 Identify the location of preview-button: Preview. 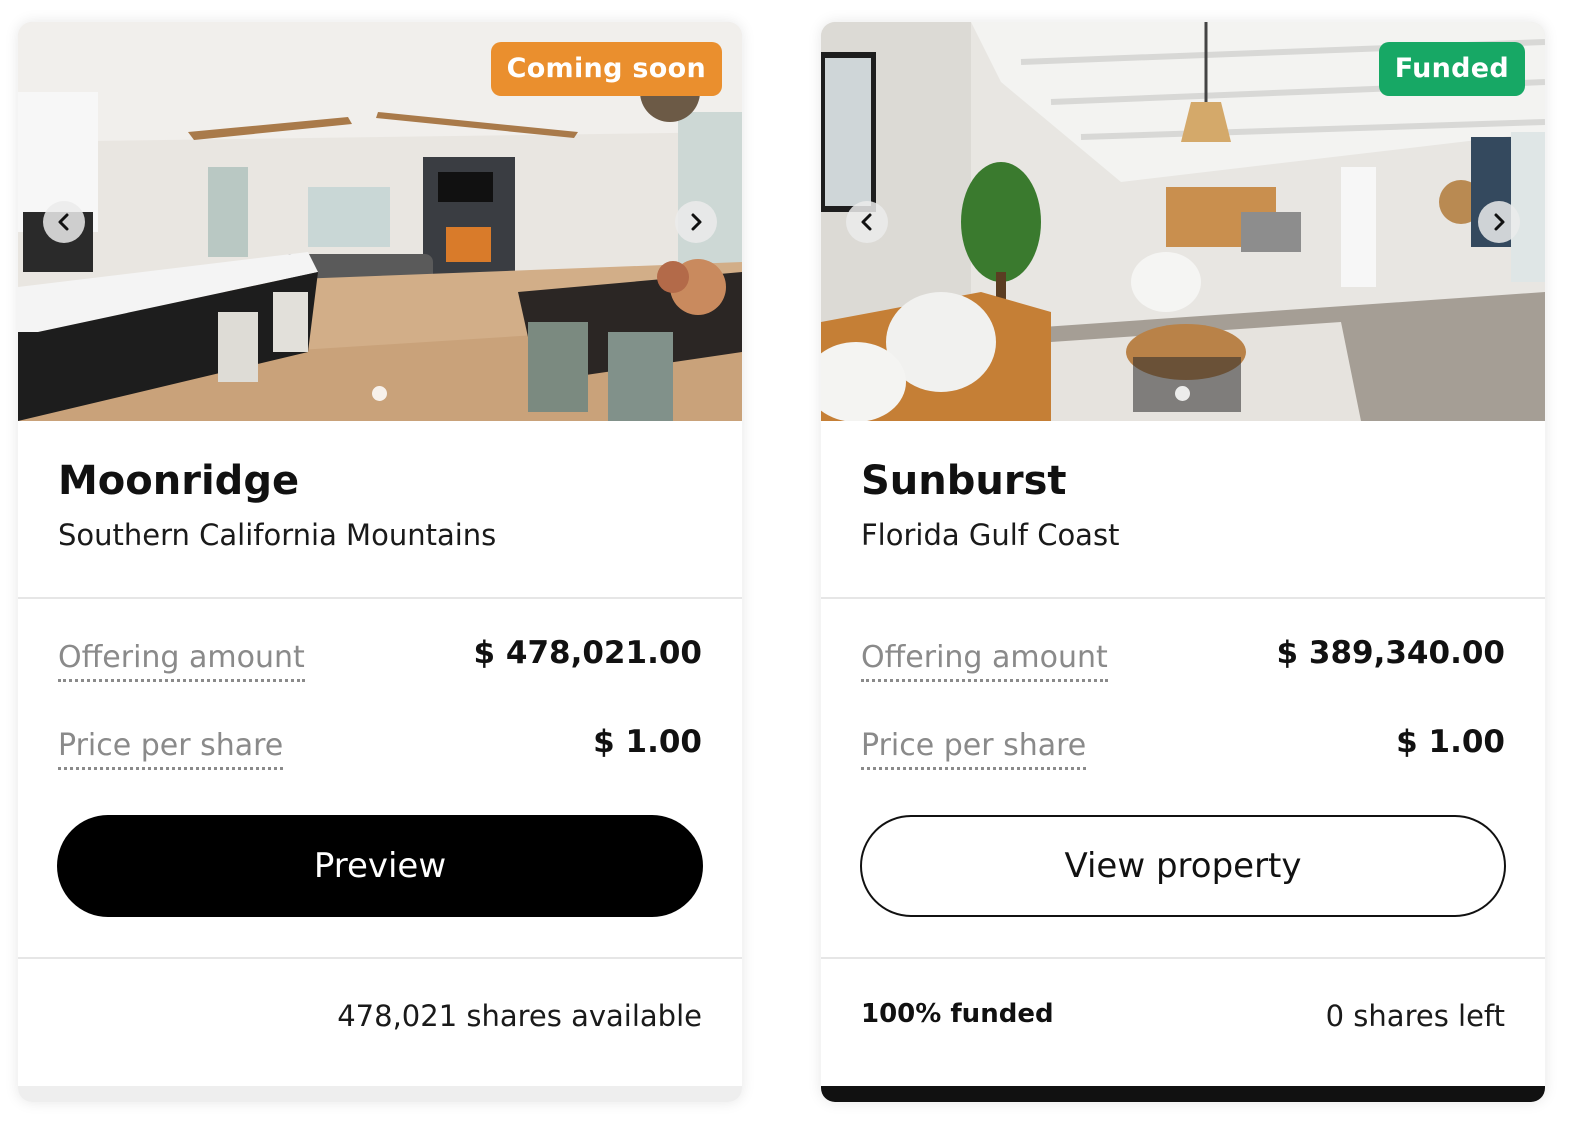
(380, 866).